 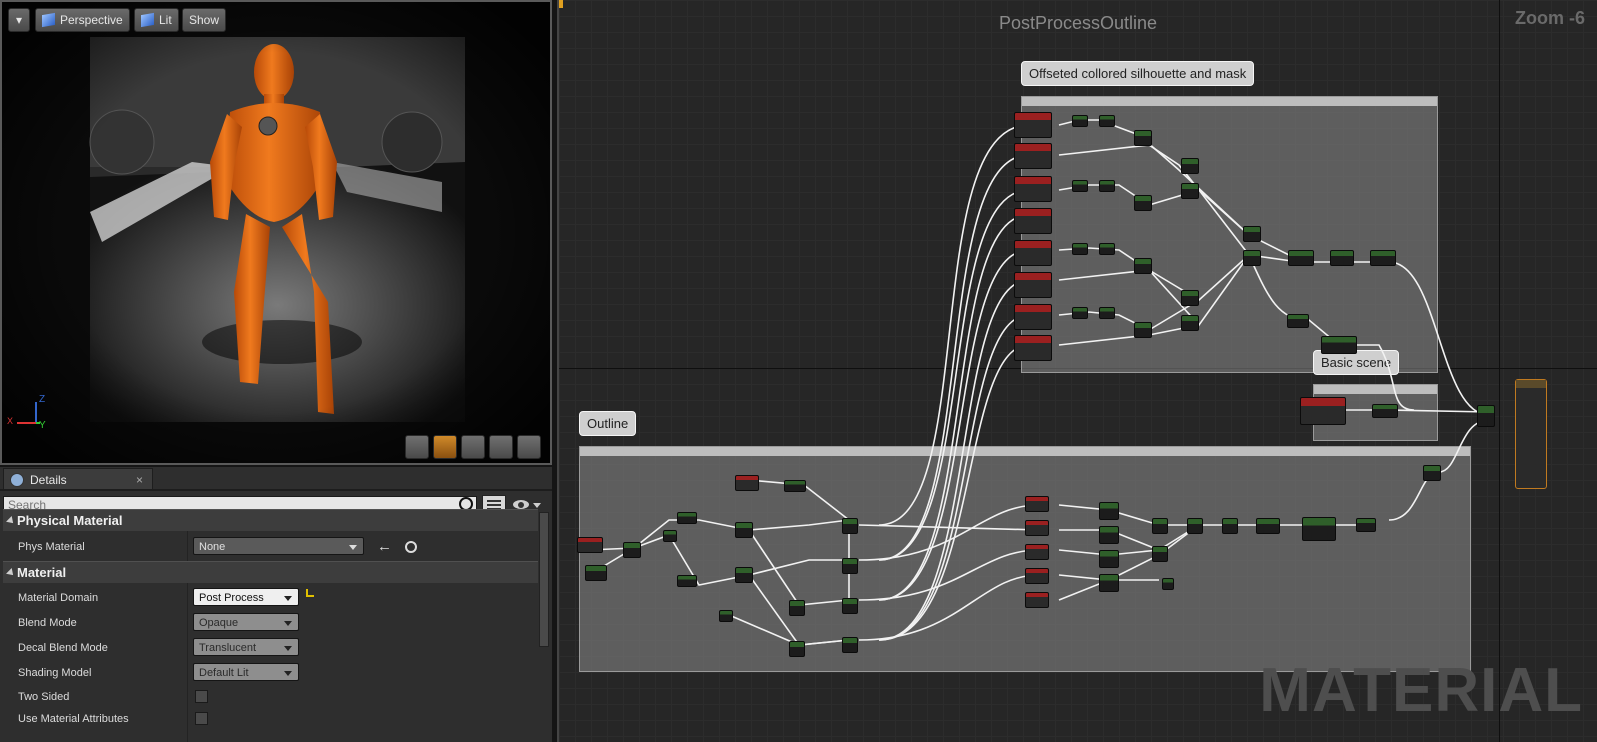 I want to click on tab-details: Details ×, so click(x=78, y=479).